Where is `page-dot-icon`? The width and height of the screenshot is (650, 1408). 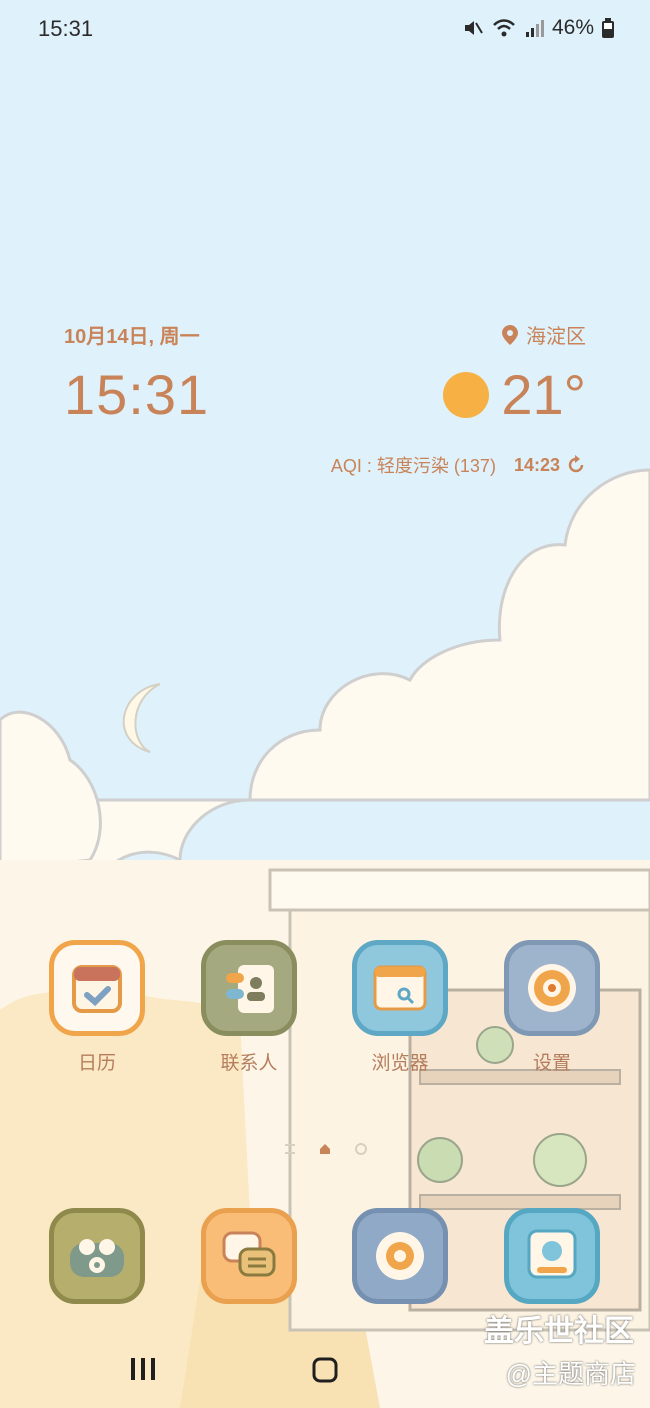 page-dot-icon is located at coordinates (361, 1149).